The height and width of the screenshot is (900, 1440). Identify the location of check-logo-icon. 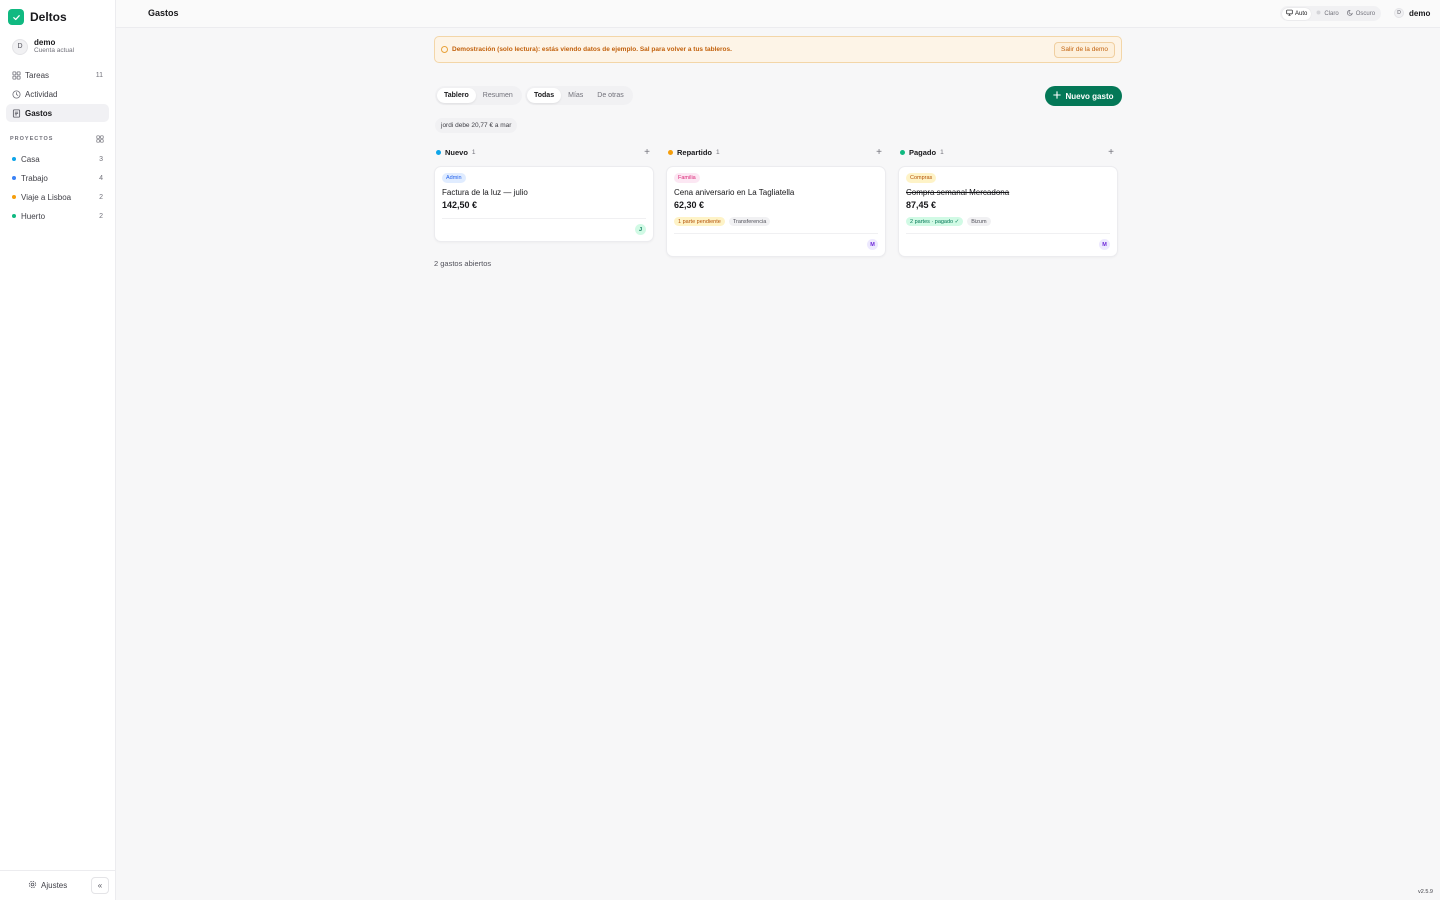
(16, 17).